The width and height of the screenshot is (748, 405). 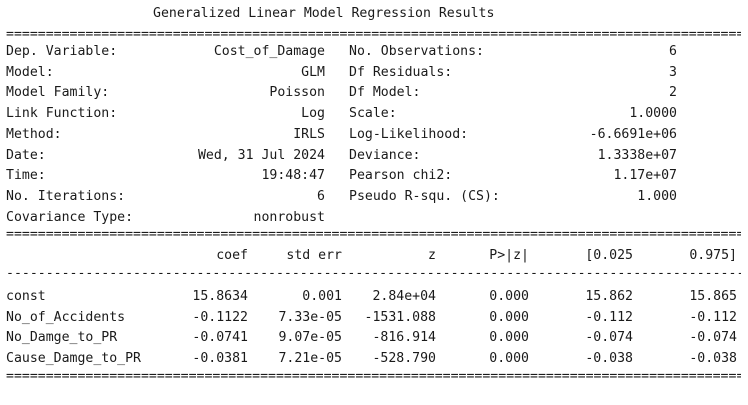 I want to click on info-value: nonrobust, so click(x=289, y=217).